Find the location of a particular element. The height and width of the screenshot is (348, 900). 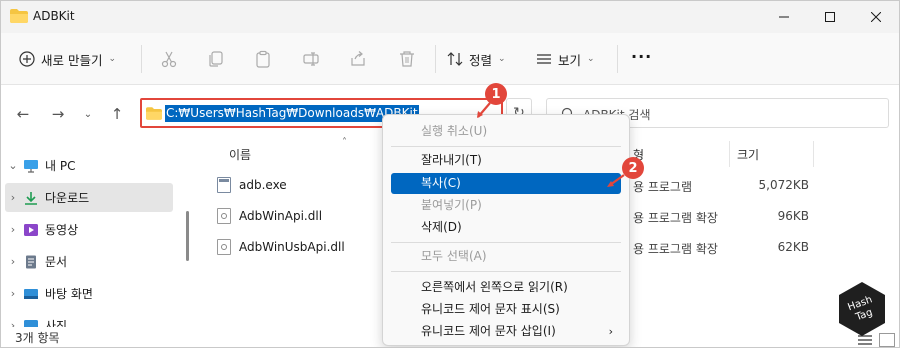

up-button: ↑ is located at coordinates (117, 114).